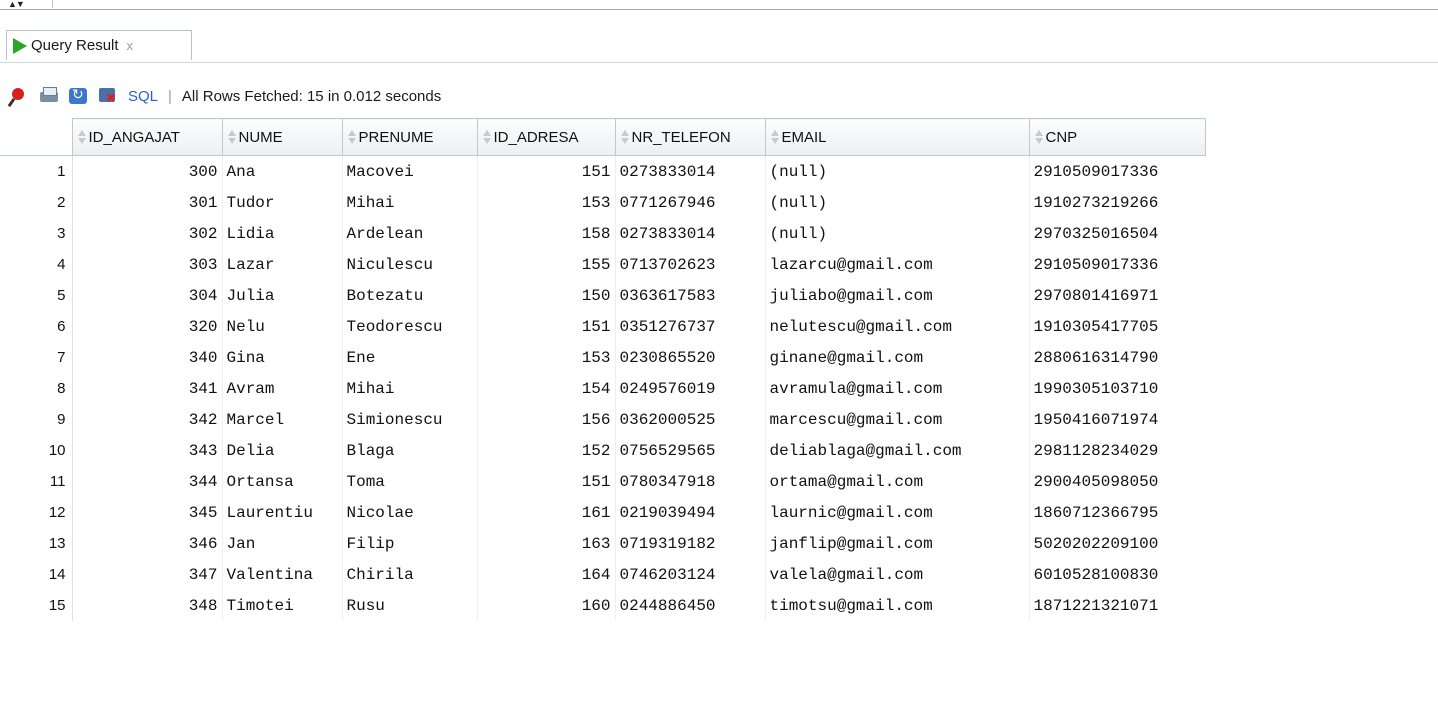  I want to click on cell-cnp: 2880616314790, so click(1116, 357).